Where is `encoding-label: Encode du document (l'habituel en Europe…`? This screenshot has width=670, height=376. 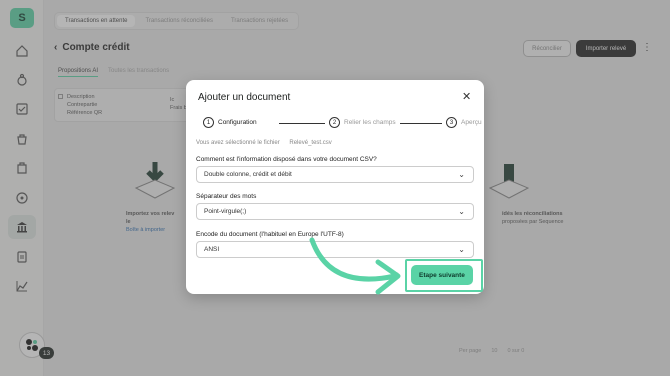
encoding-label: Encode du document (l'habituel en Europe… is located at coordinates (270, 234).